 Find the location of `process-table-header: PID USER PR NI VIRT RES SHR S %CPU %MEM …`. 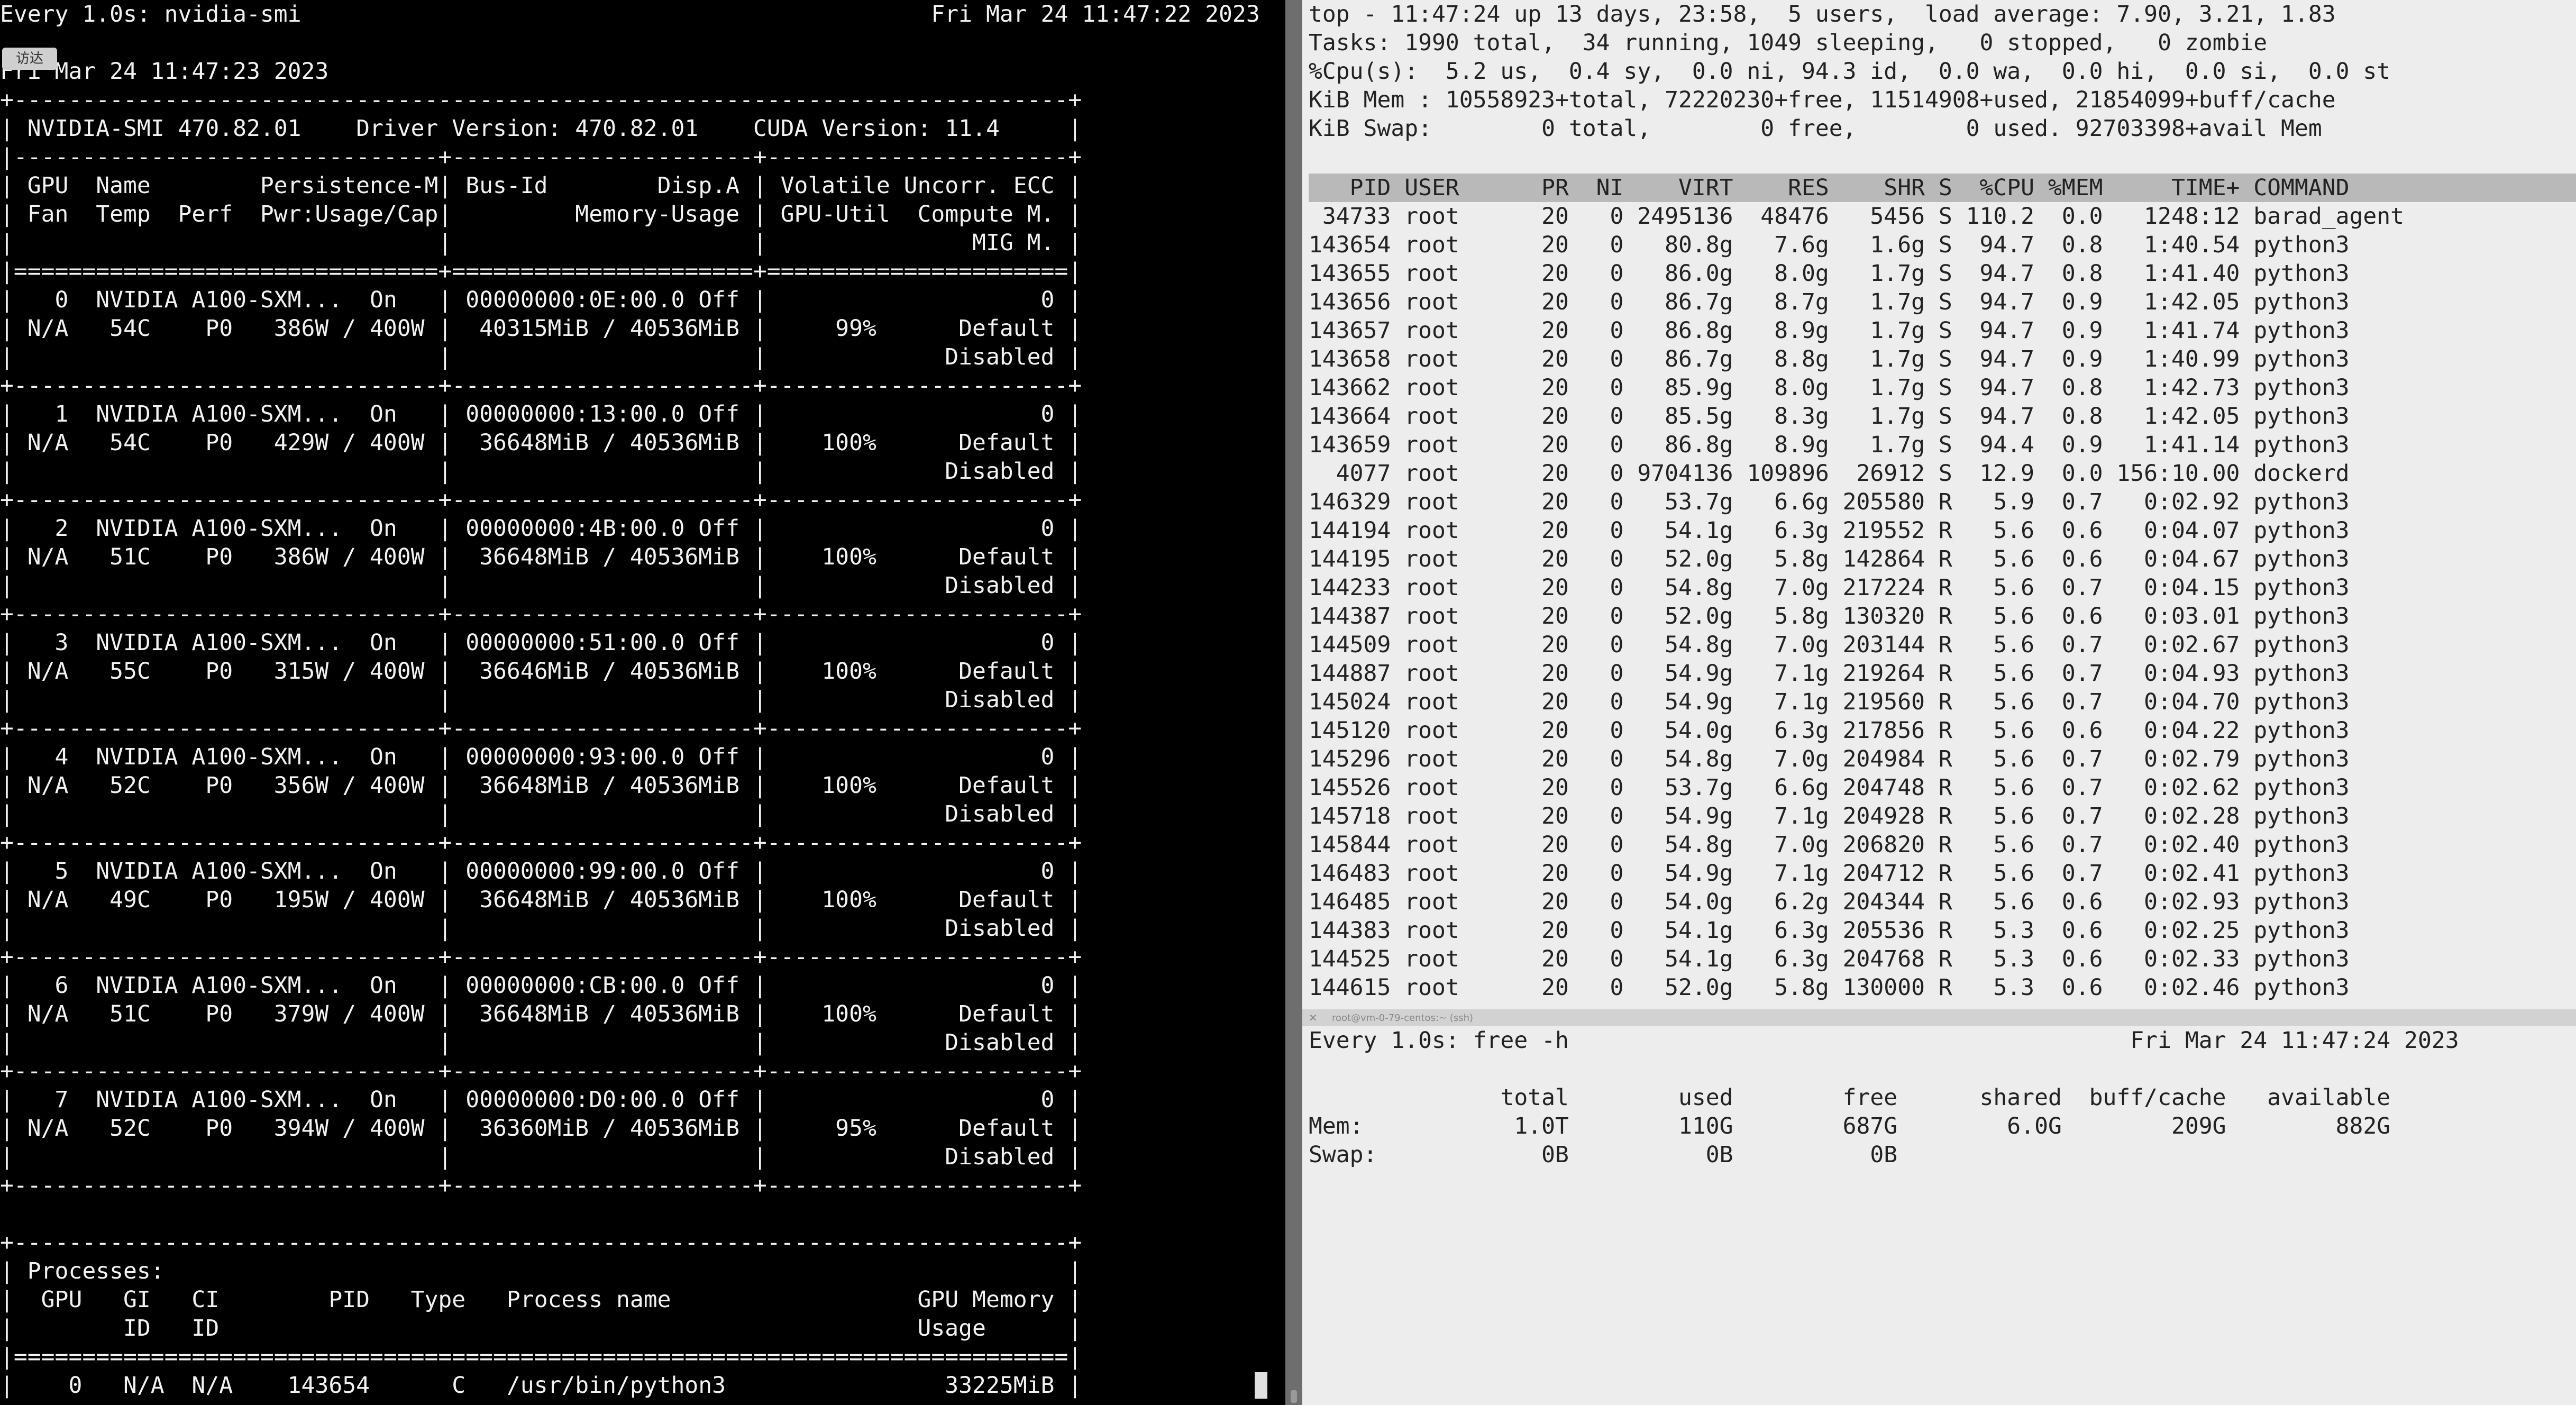

process-table-header: PID USER PR NI VIRT RES SHR S %CPU %MEM … is located at coordinates (1943, 188).